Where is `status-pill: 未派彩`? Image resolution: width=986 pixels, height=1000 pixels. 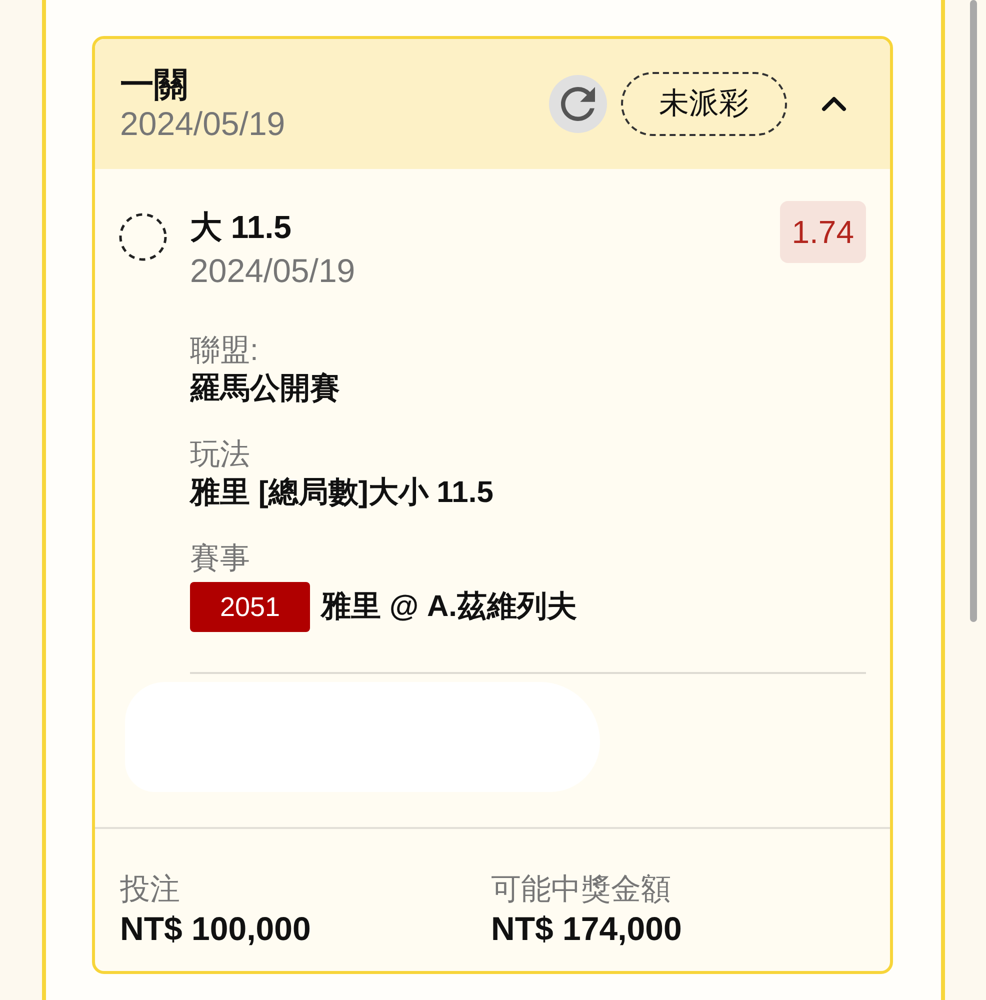
status-pill: 未派彩 is located at coordinates (704, 104).